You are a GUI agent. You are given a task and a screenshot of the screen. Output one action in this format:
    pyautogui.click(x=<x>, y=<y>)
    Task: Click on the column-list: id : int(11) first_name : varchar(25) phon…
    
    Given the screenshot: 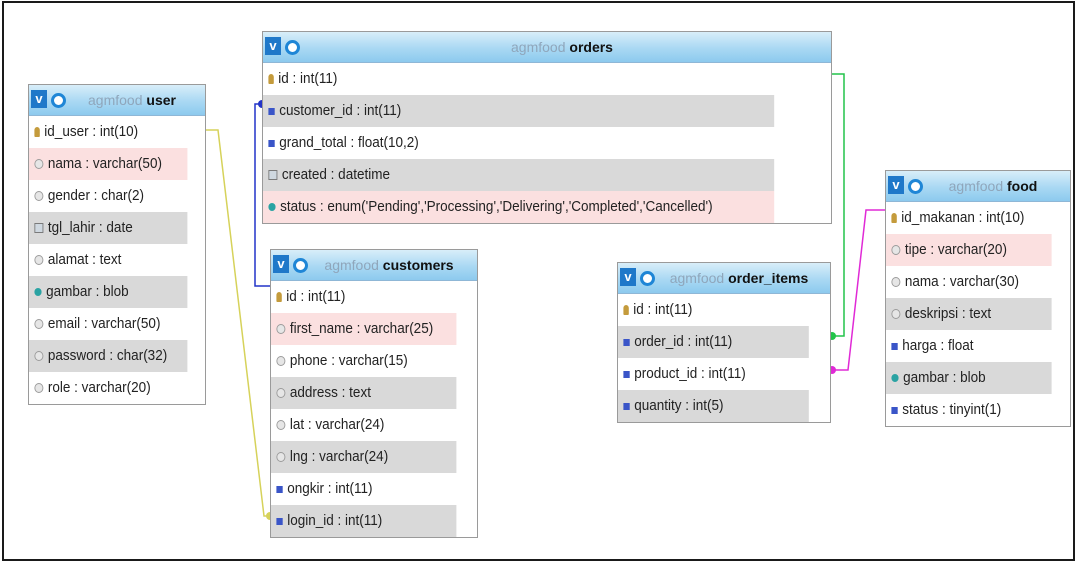 What is the action you would take?
    pyautogui.click(x=374, y=409)
    